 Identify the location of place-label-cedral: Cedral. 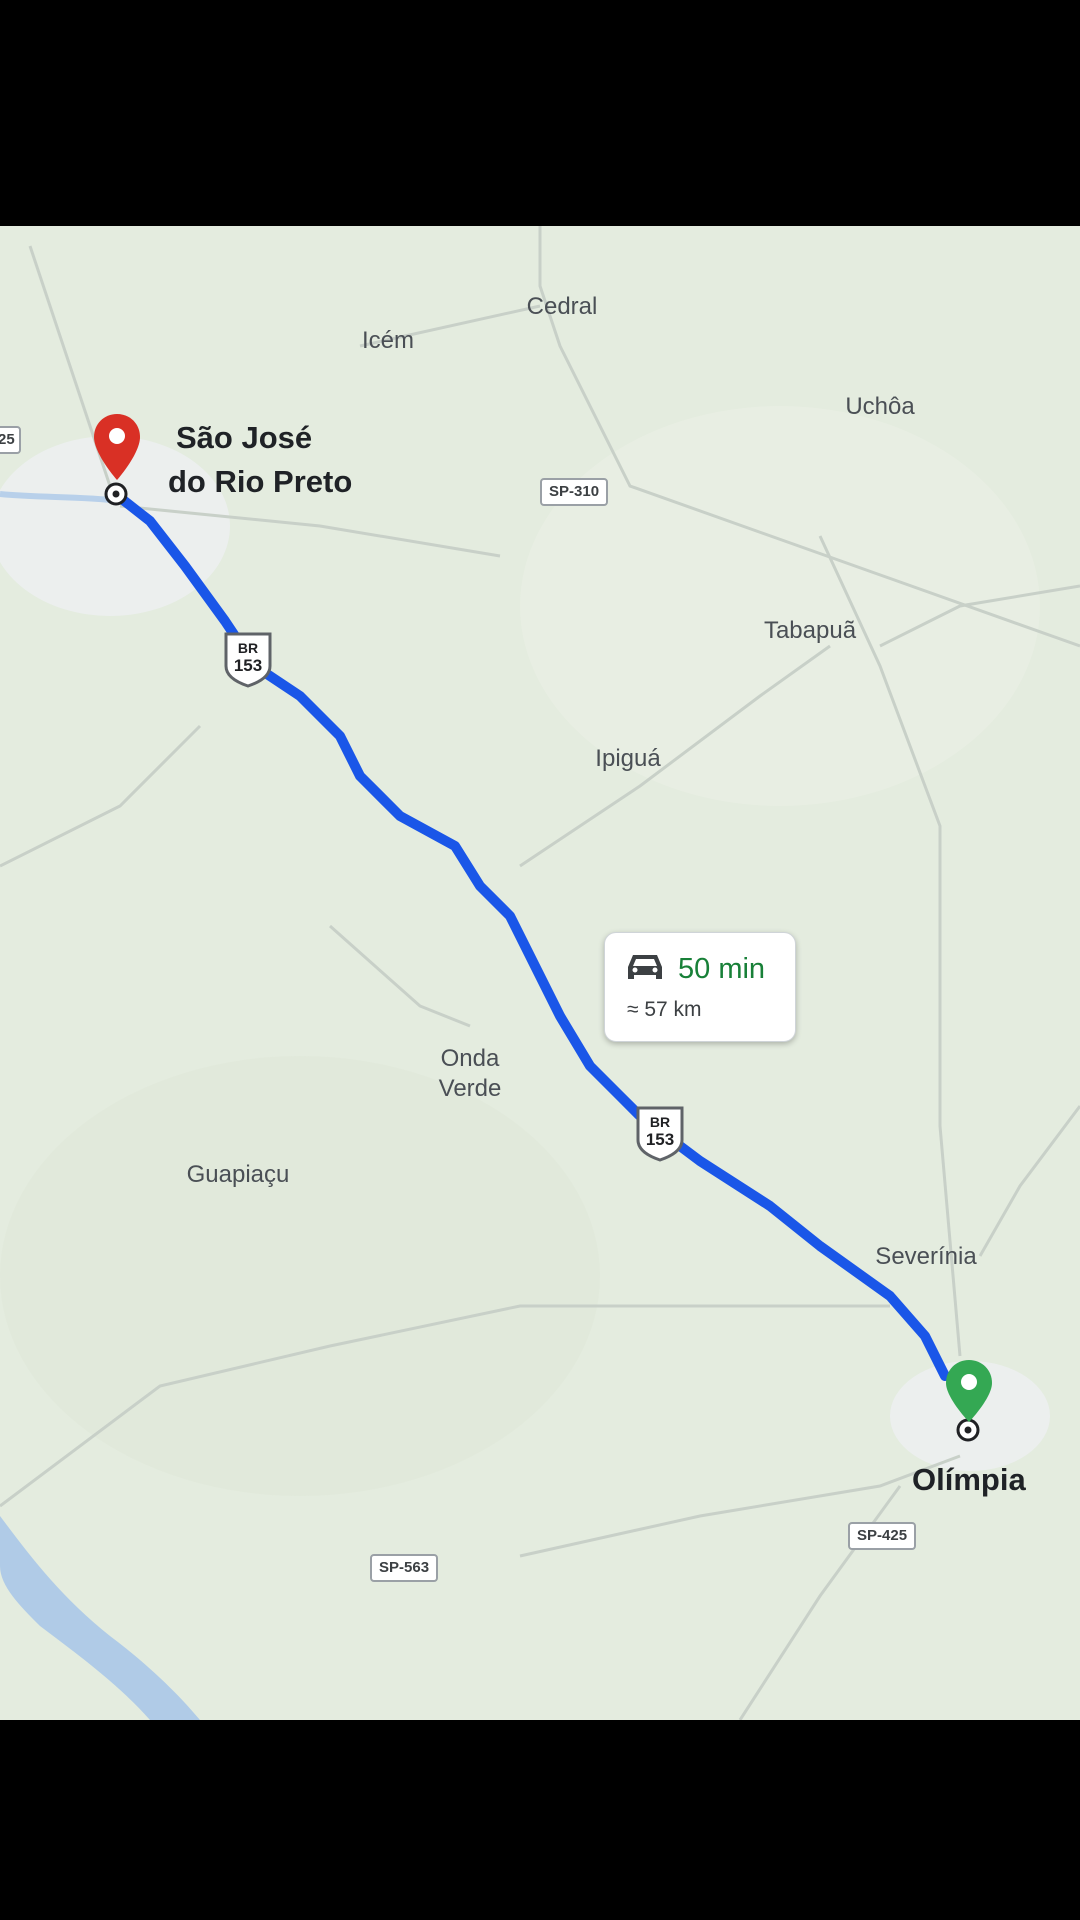
(562, 306).